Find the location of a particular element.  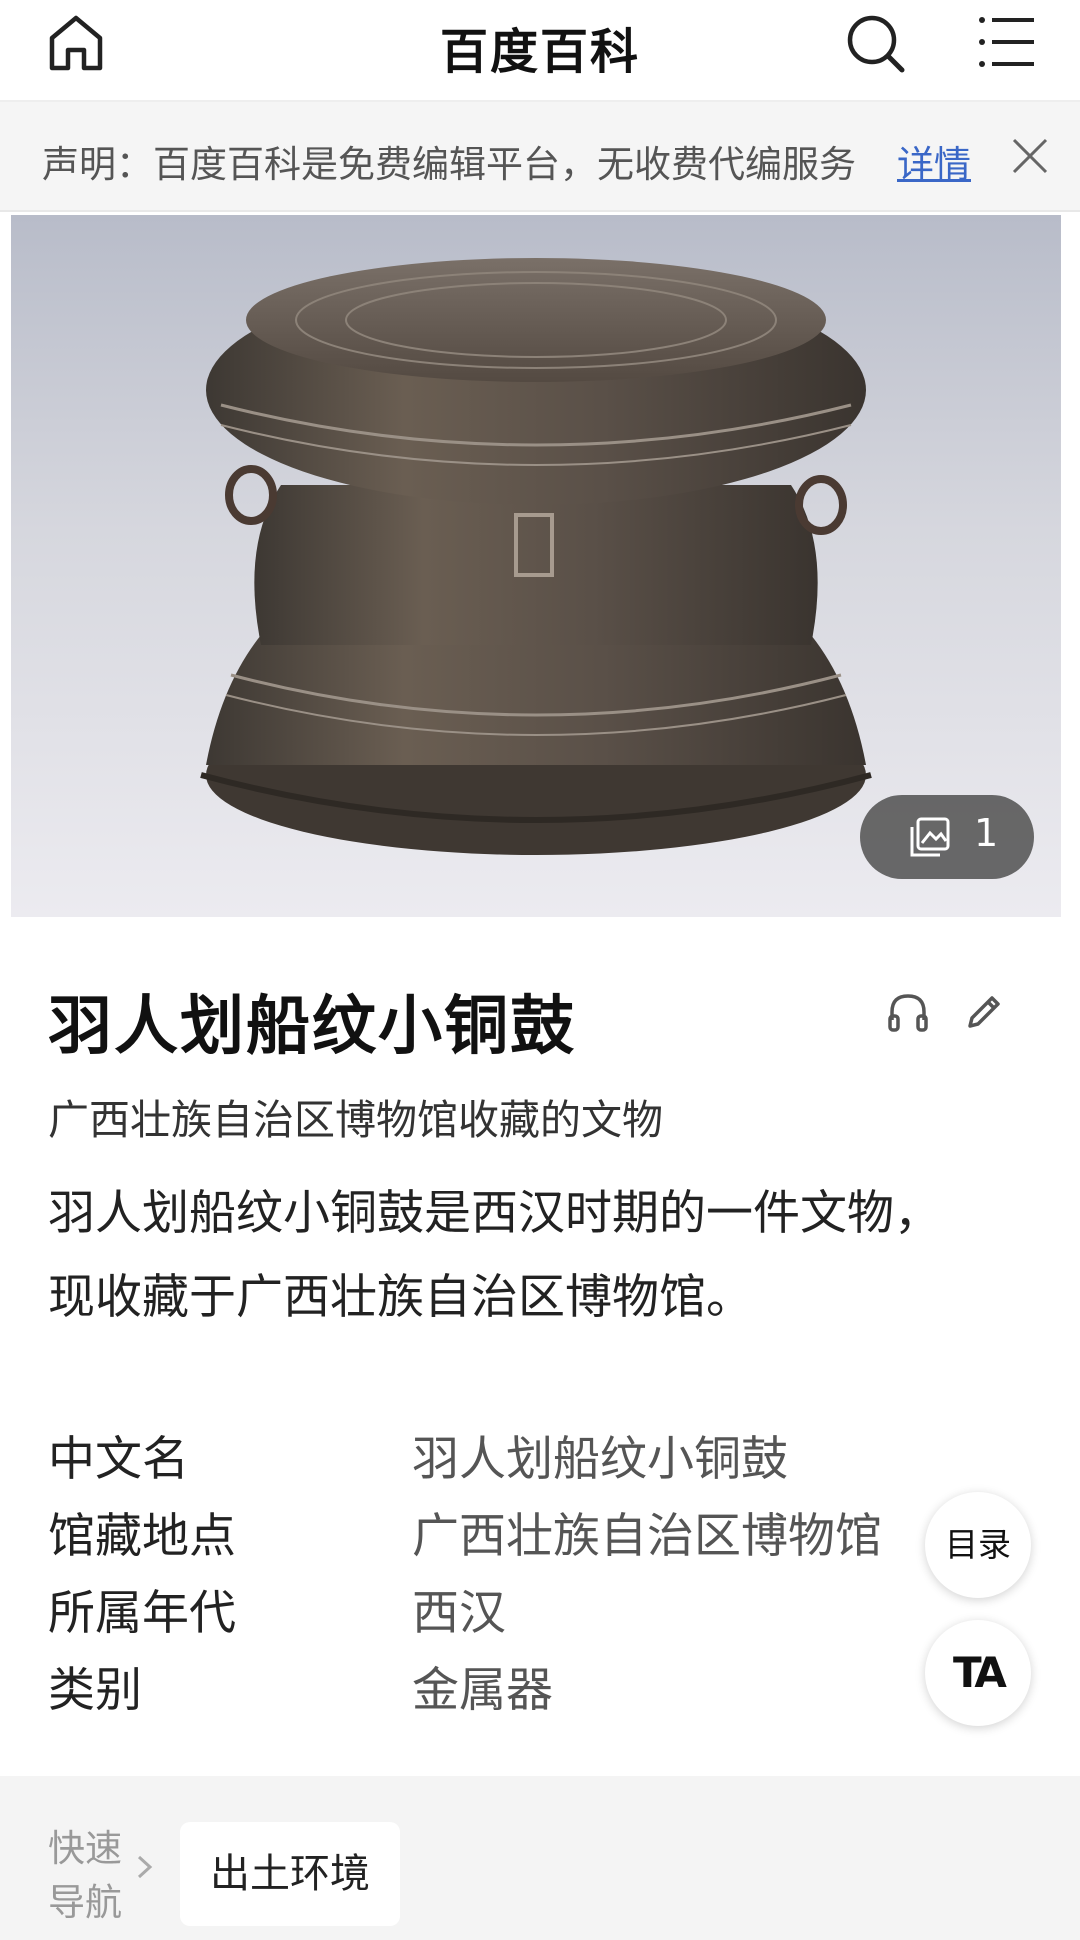

table-of-contents-button: 目录 is located at coordinates (978, 1545).